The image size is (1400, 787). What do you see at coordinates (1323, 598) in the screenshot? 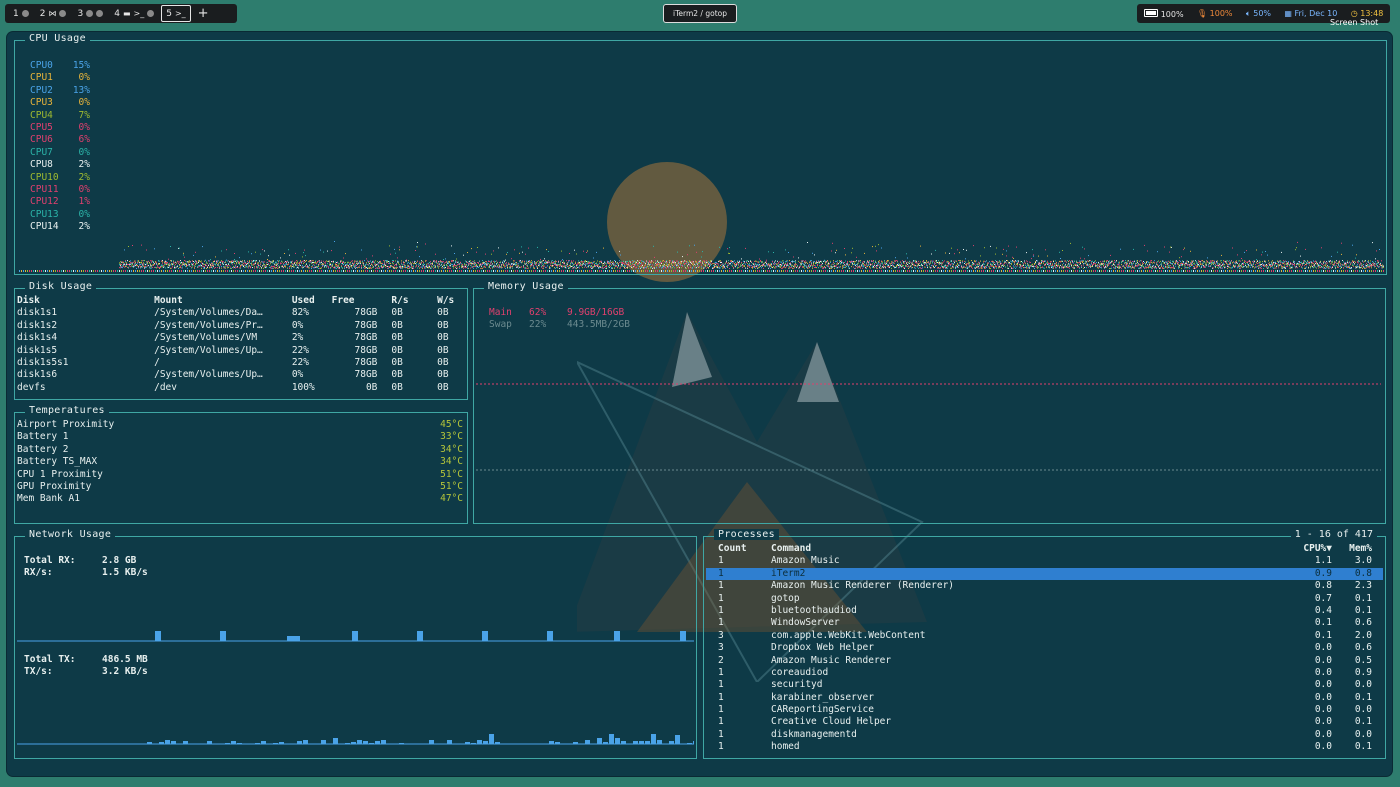
I see `process-cell: 0.7` at bounding box center [1323, 598].